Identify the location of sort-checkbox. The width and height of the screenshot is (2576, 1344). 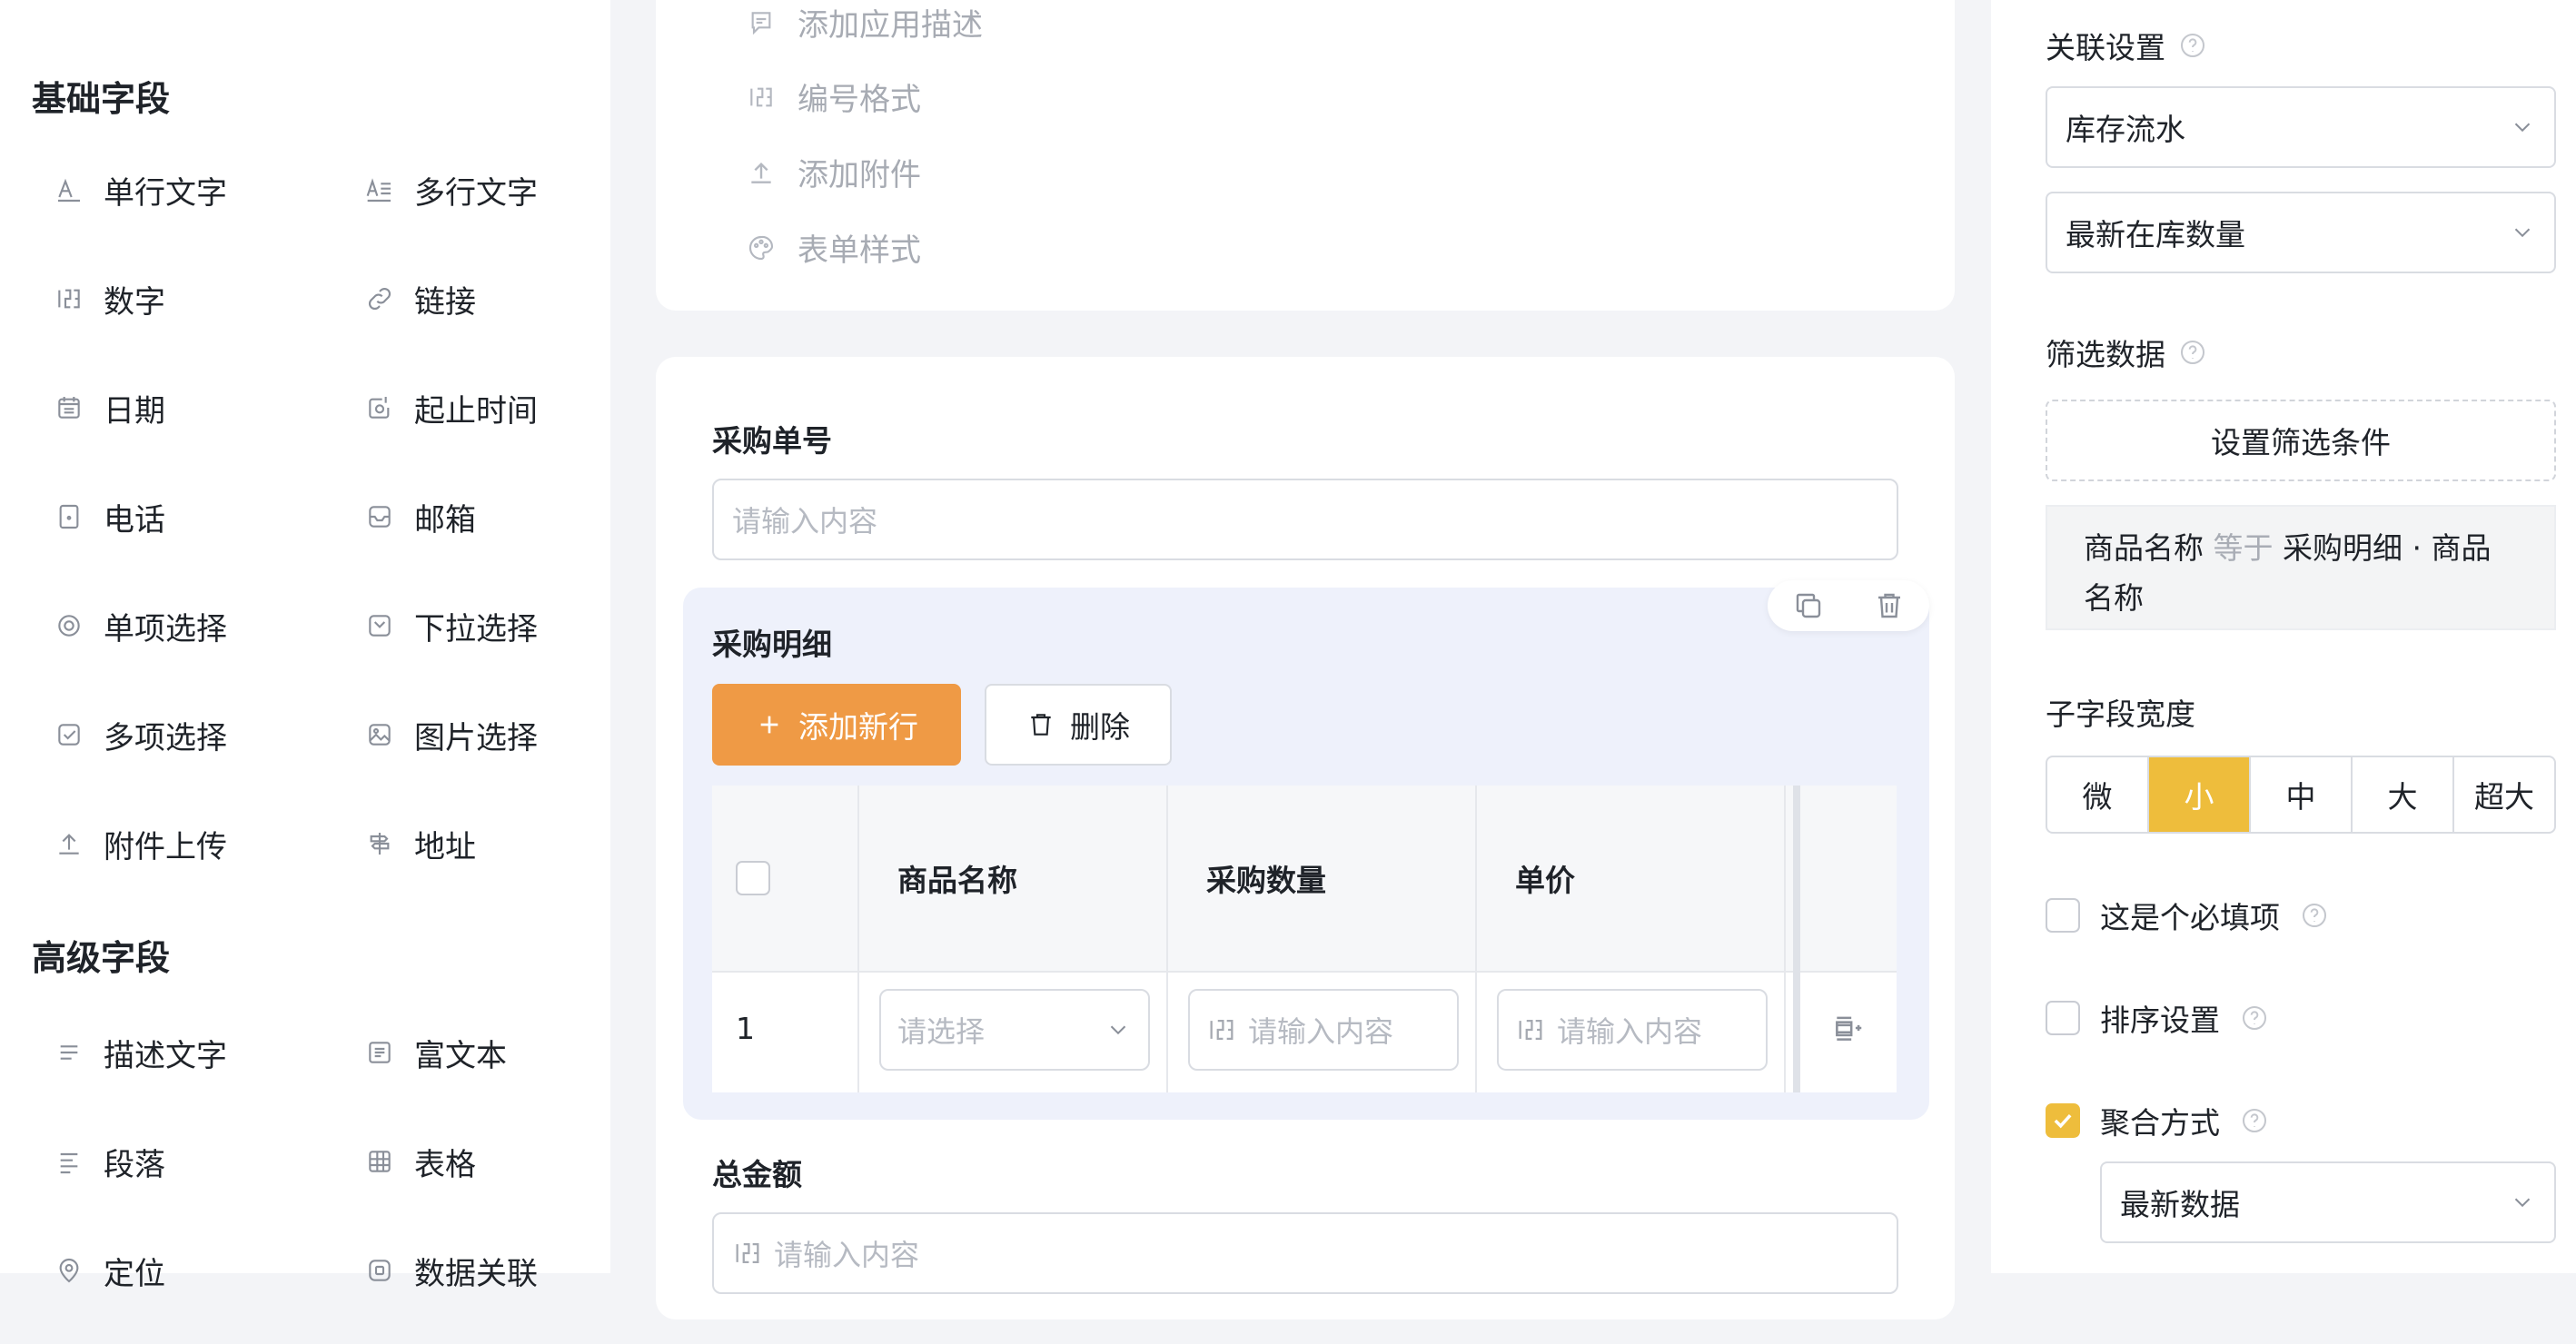
(2063, 1018).